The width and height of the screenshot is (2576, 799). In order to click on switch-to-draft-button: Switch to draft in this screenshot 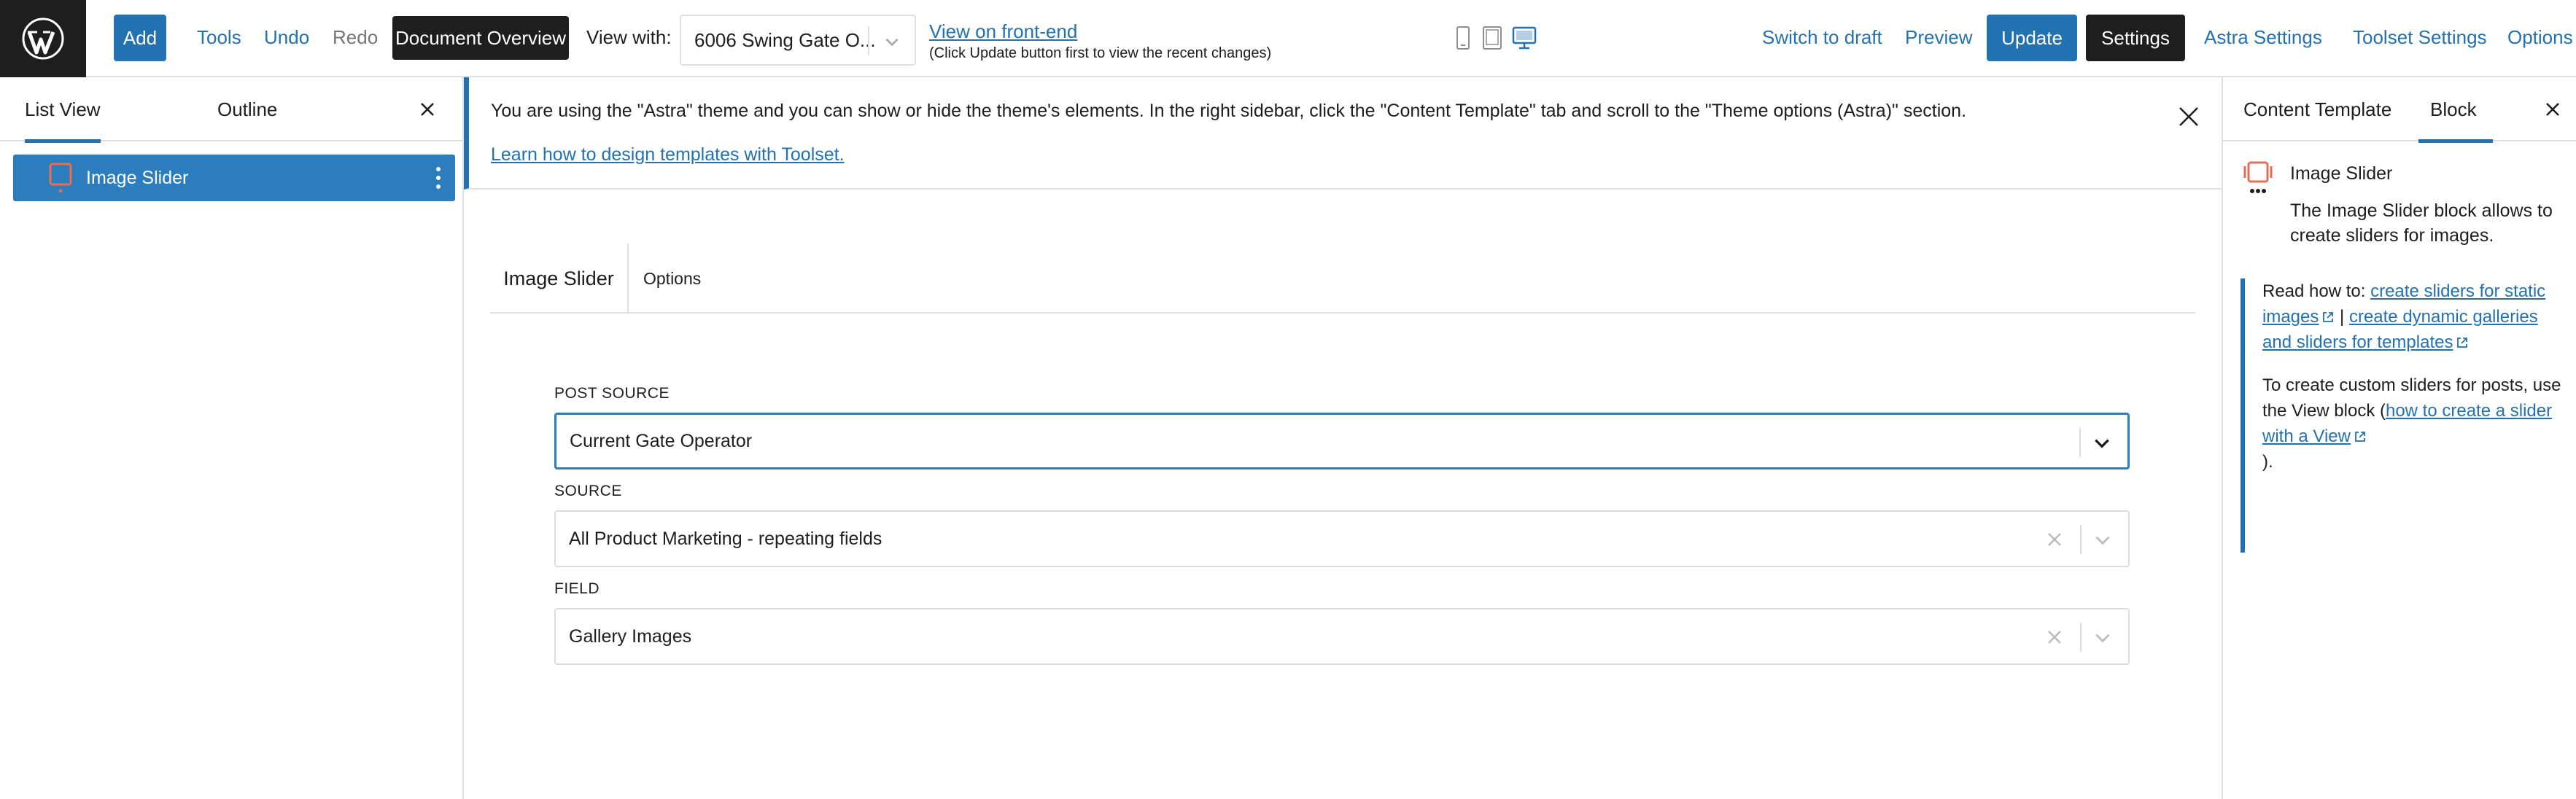, I will do `click(1822, 37)`.